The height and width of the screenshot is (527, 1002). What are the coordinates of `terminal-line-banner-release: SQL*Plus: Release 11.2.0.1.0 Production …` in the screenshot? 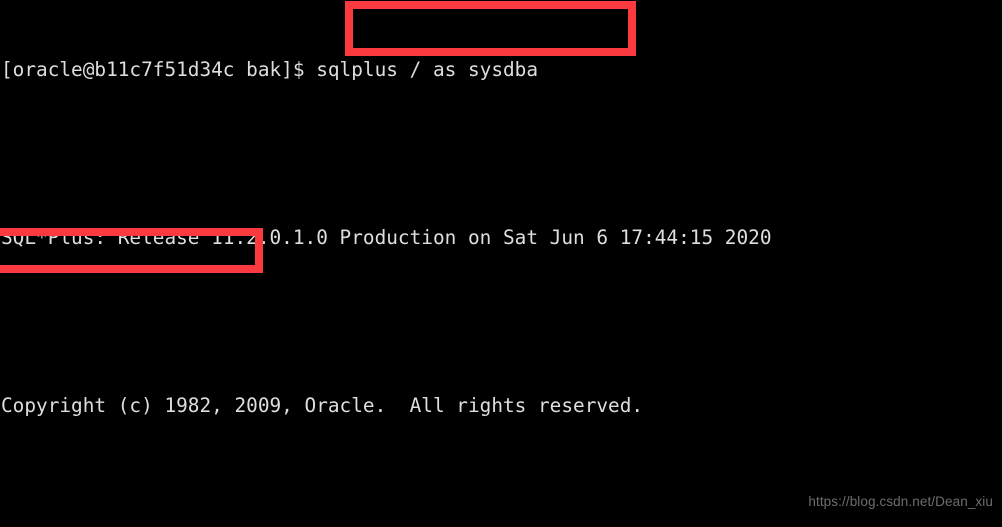 It's located at (386, 237).